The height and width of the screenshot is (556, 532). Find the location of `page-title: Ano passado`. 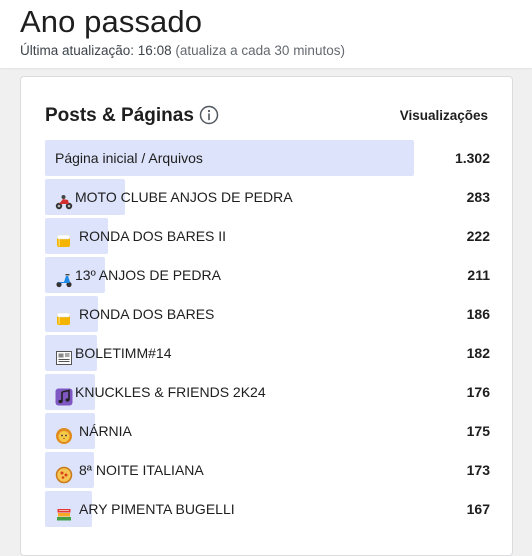

page-title: Ano passado is located at coordinates (111, 21).